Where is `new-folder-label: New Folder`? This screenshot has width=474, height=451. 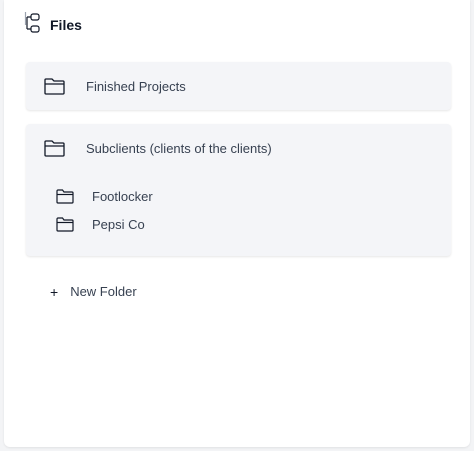
new-folder-label: New Folder is located at coordinates (103, 291).